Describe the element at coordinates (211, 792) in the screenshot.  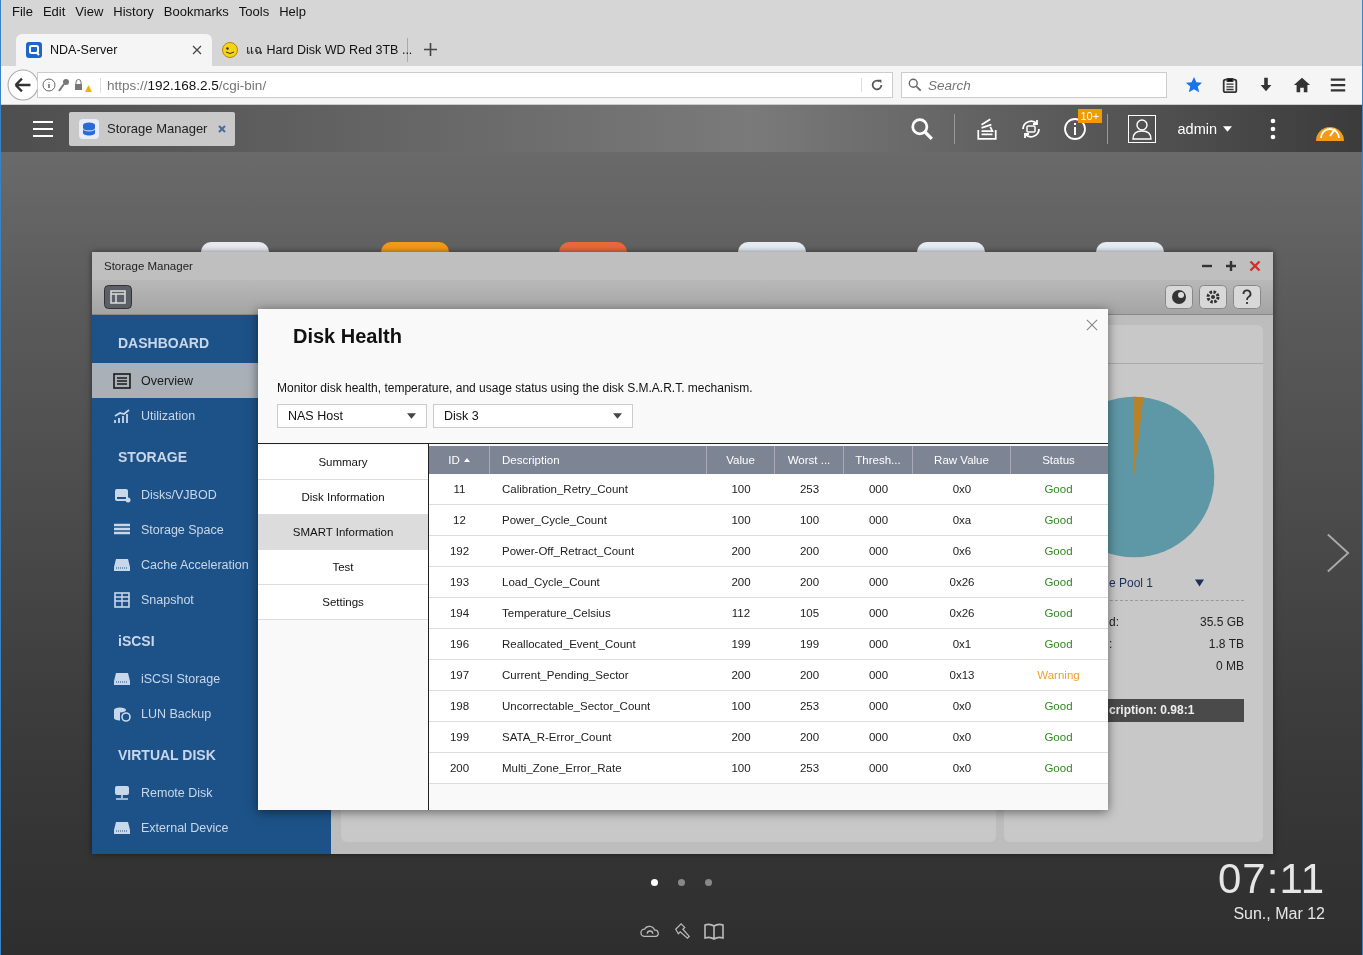
I see `sidebar-item: Remote Disk` at that location.